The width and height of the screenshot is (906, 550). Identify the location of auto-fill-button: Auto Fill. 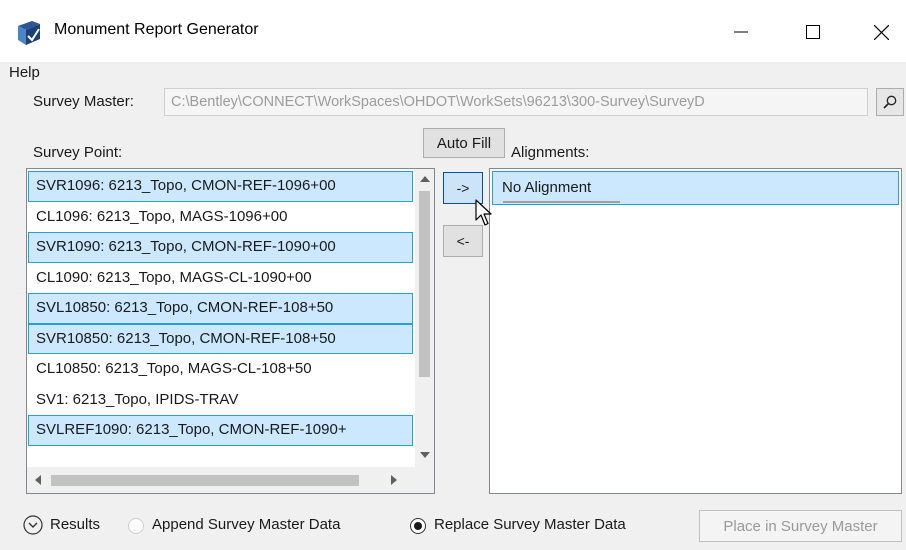
(464, 143).